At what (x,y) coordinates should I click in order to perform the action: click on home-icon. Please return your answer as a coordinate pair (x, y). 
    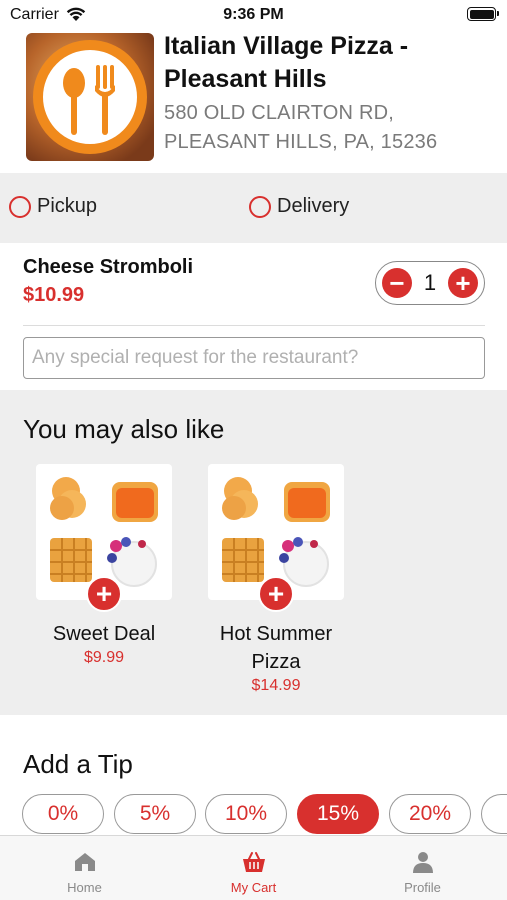
    Looking at the image, I should click on (84, 862).